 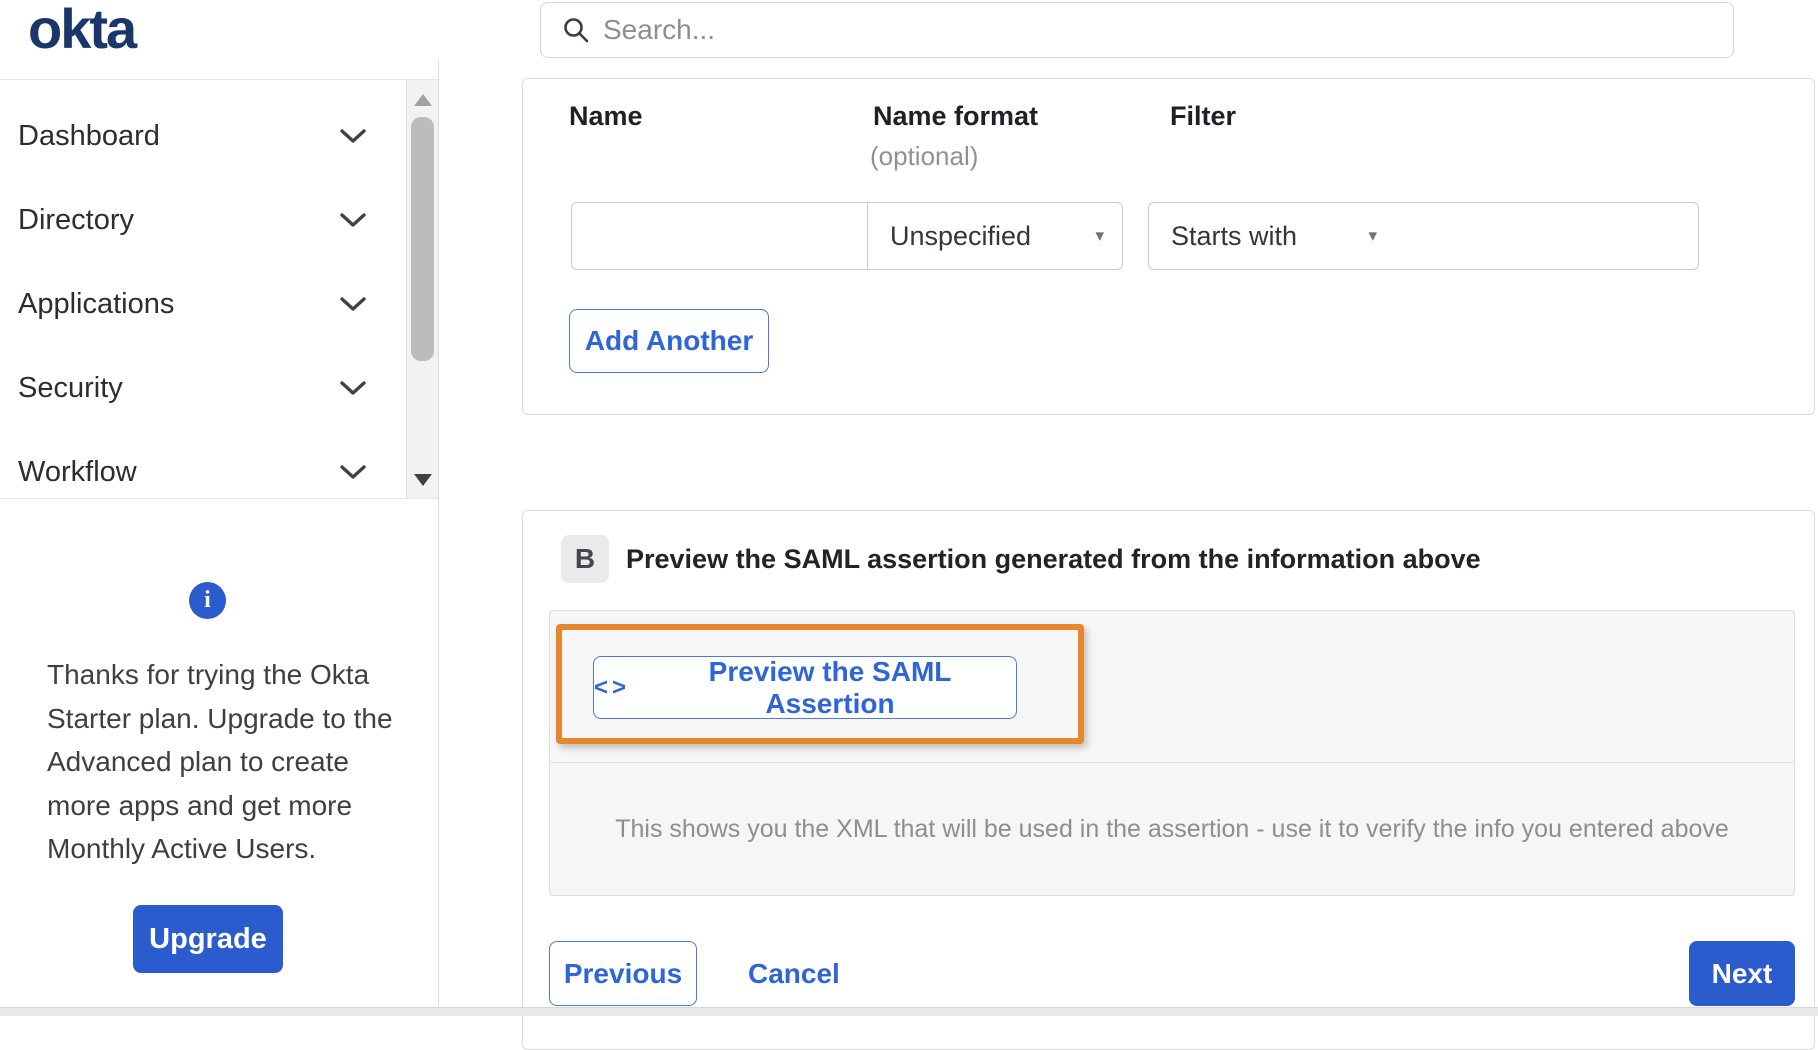 What do you see at coordinates (606, 116) in the screenshot?
I see `name-column-label: Name` at bounding box center [606, 116].